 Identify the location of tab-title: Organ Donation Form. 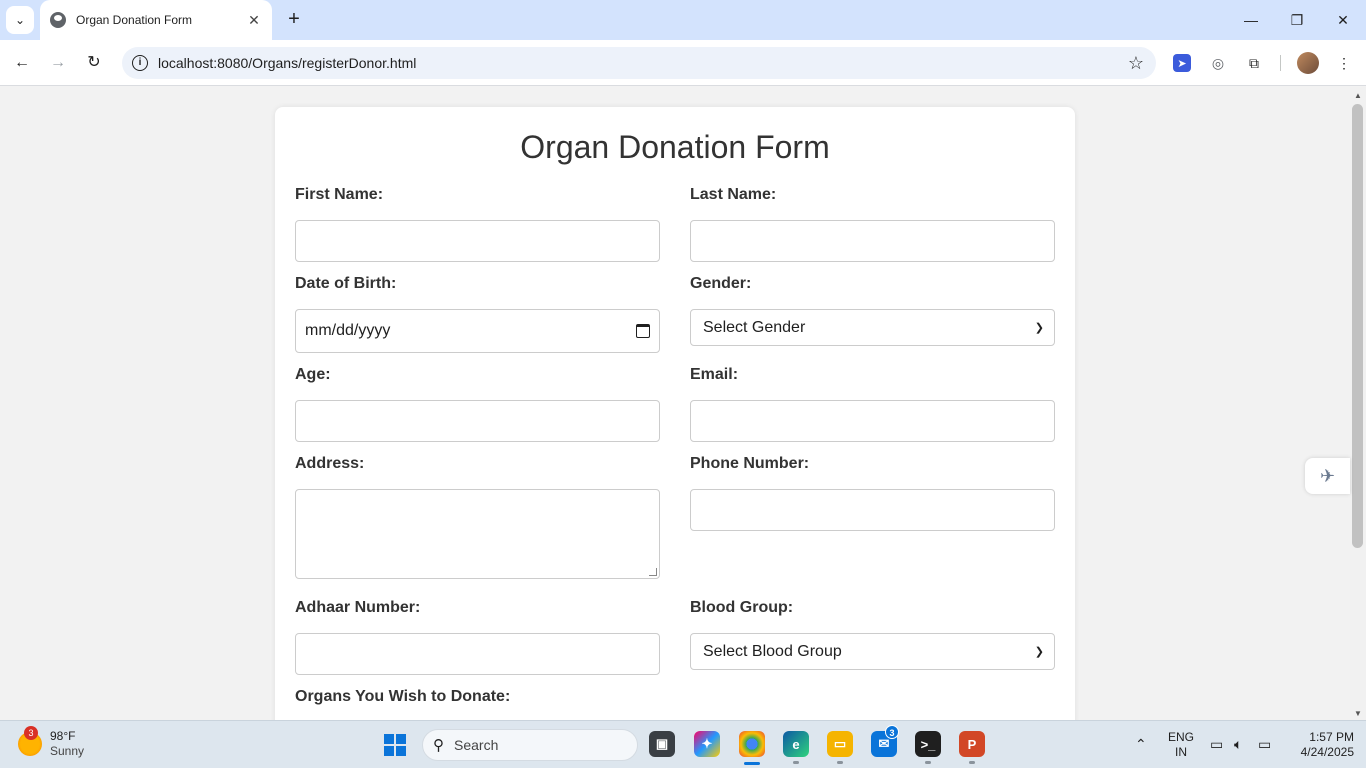
(134, 20).